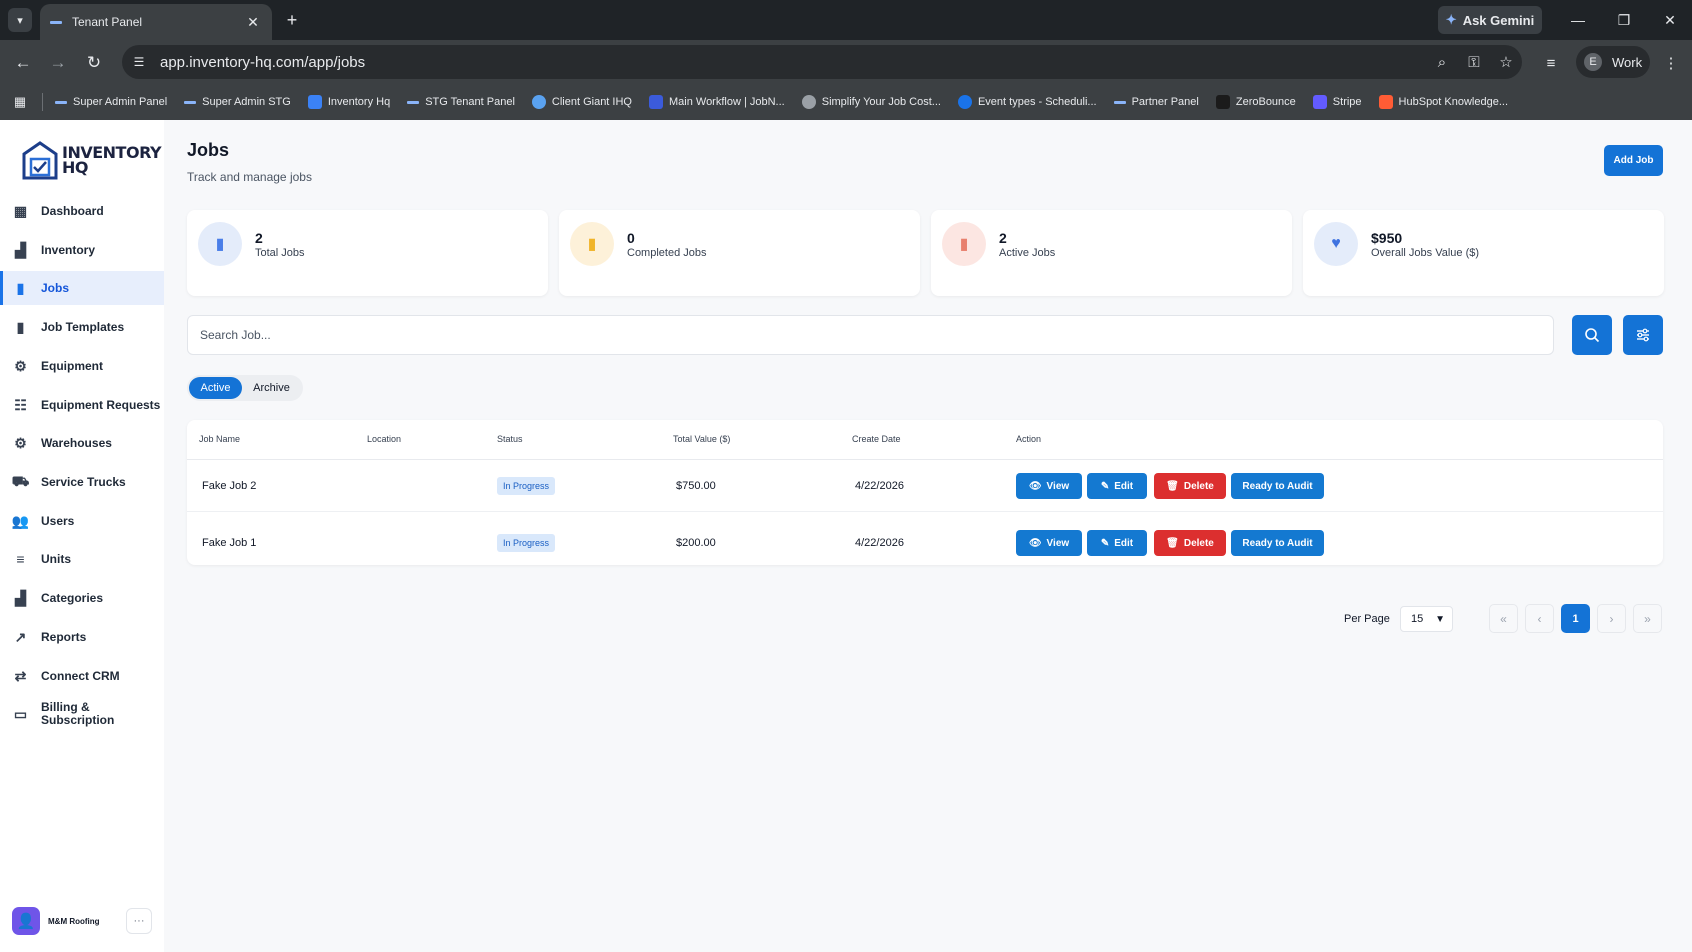 The image size is (1692, 952). I want to click on sidebar-item-reports: ↗ Reports, so click(82, 637).